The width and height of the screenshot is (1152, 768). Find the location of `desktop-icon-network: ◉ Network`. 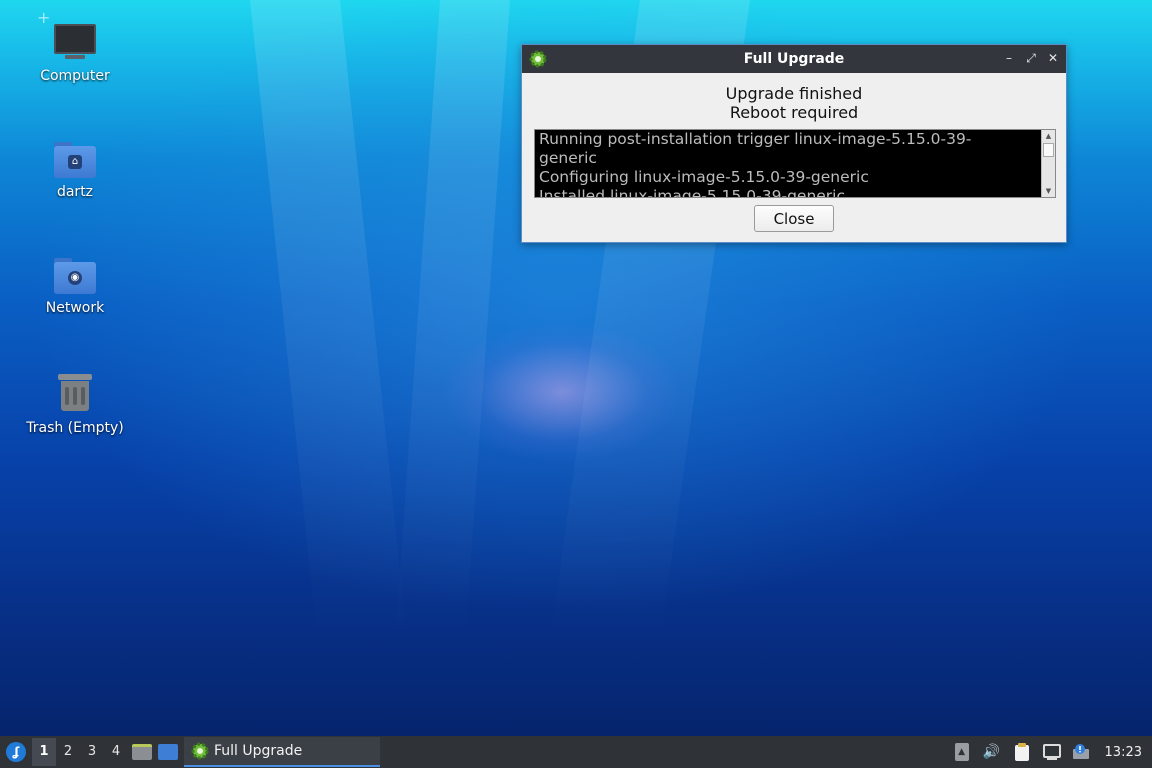

desktop-icon-network: ◉ Network is located at coordinates (75, 287).